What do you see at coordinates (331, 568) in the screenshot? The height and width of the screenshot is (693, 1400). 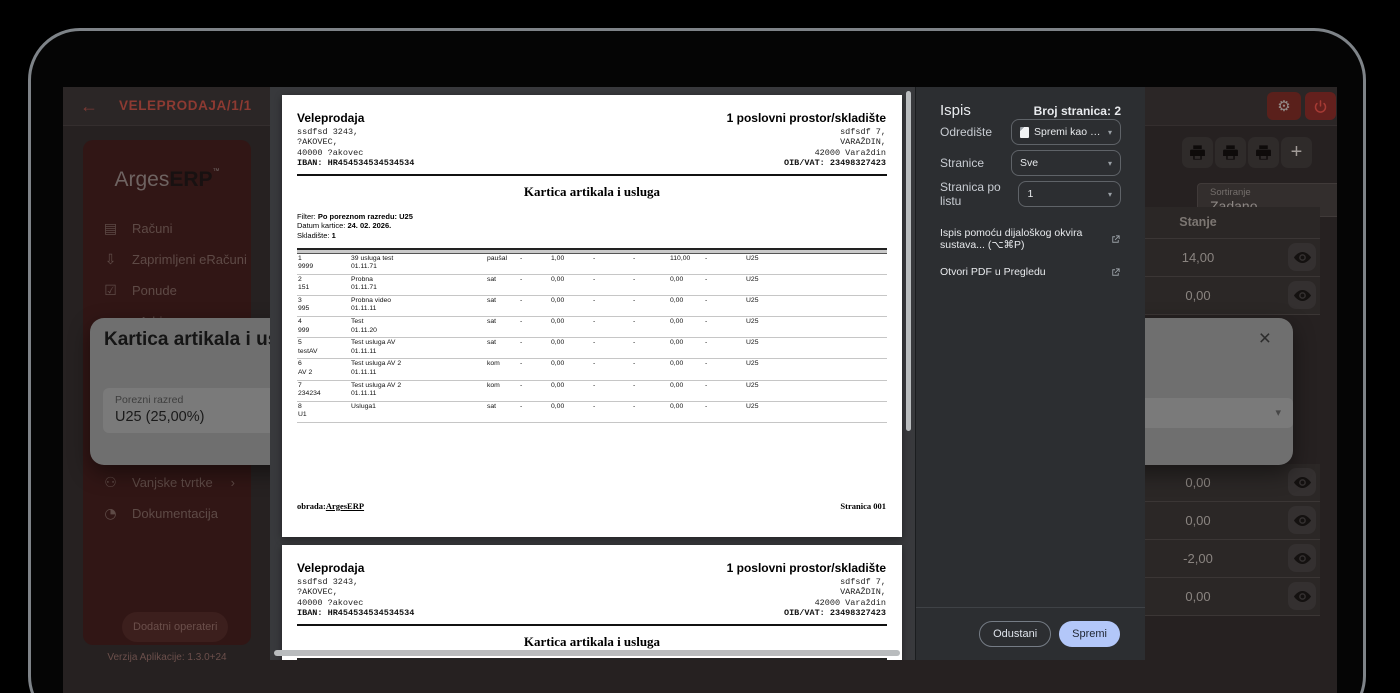 I see `company-name: Veleprodaja` at bounding box center [331, 568].